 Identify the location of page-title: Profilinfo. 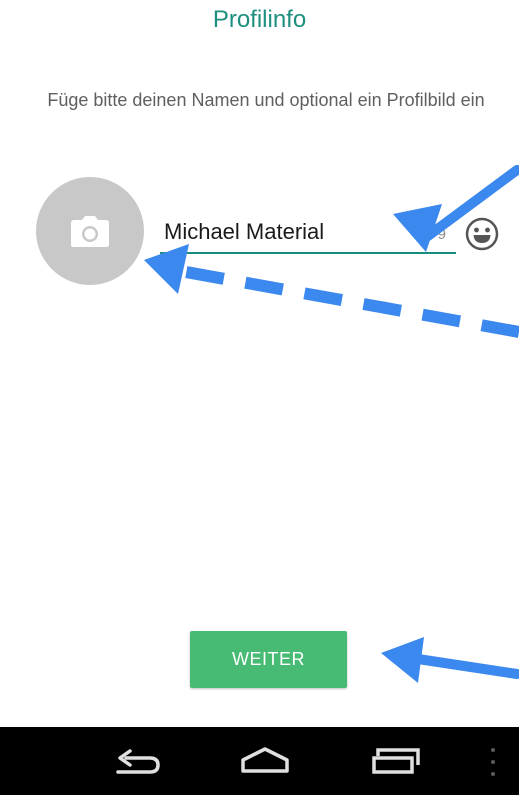
(259, 19).